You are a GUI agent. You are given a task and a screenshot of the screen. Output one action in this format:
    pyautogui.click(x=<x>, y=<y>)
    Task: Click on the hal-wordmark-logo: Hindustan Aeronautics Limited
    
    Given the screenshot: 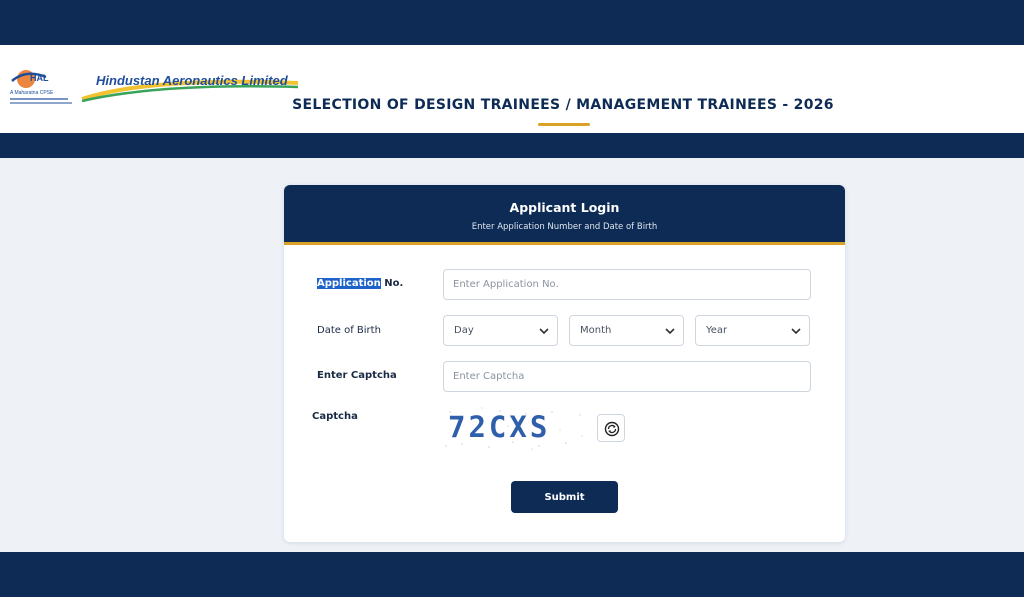 What is the action you would take?
    pyautogui.click(x=191, y=87)
    